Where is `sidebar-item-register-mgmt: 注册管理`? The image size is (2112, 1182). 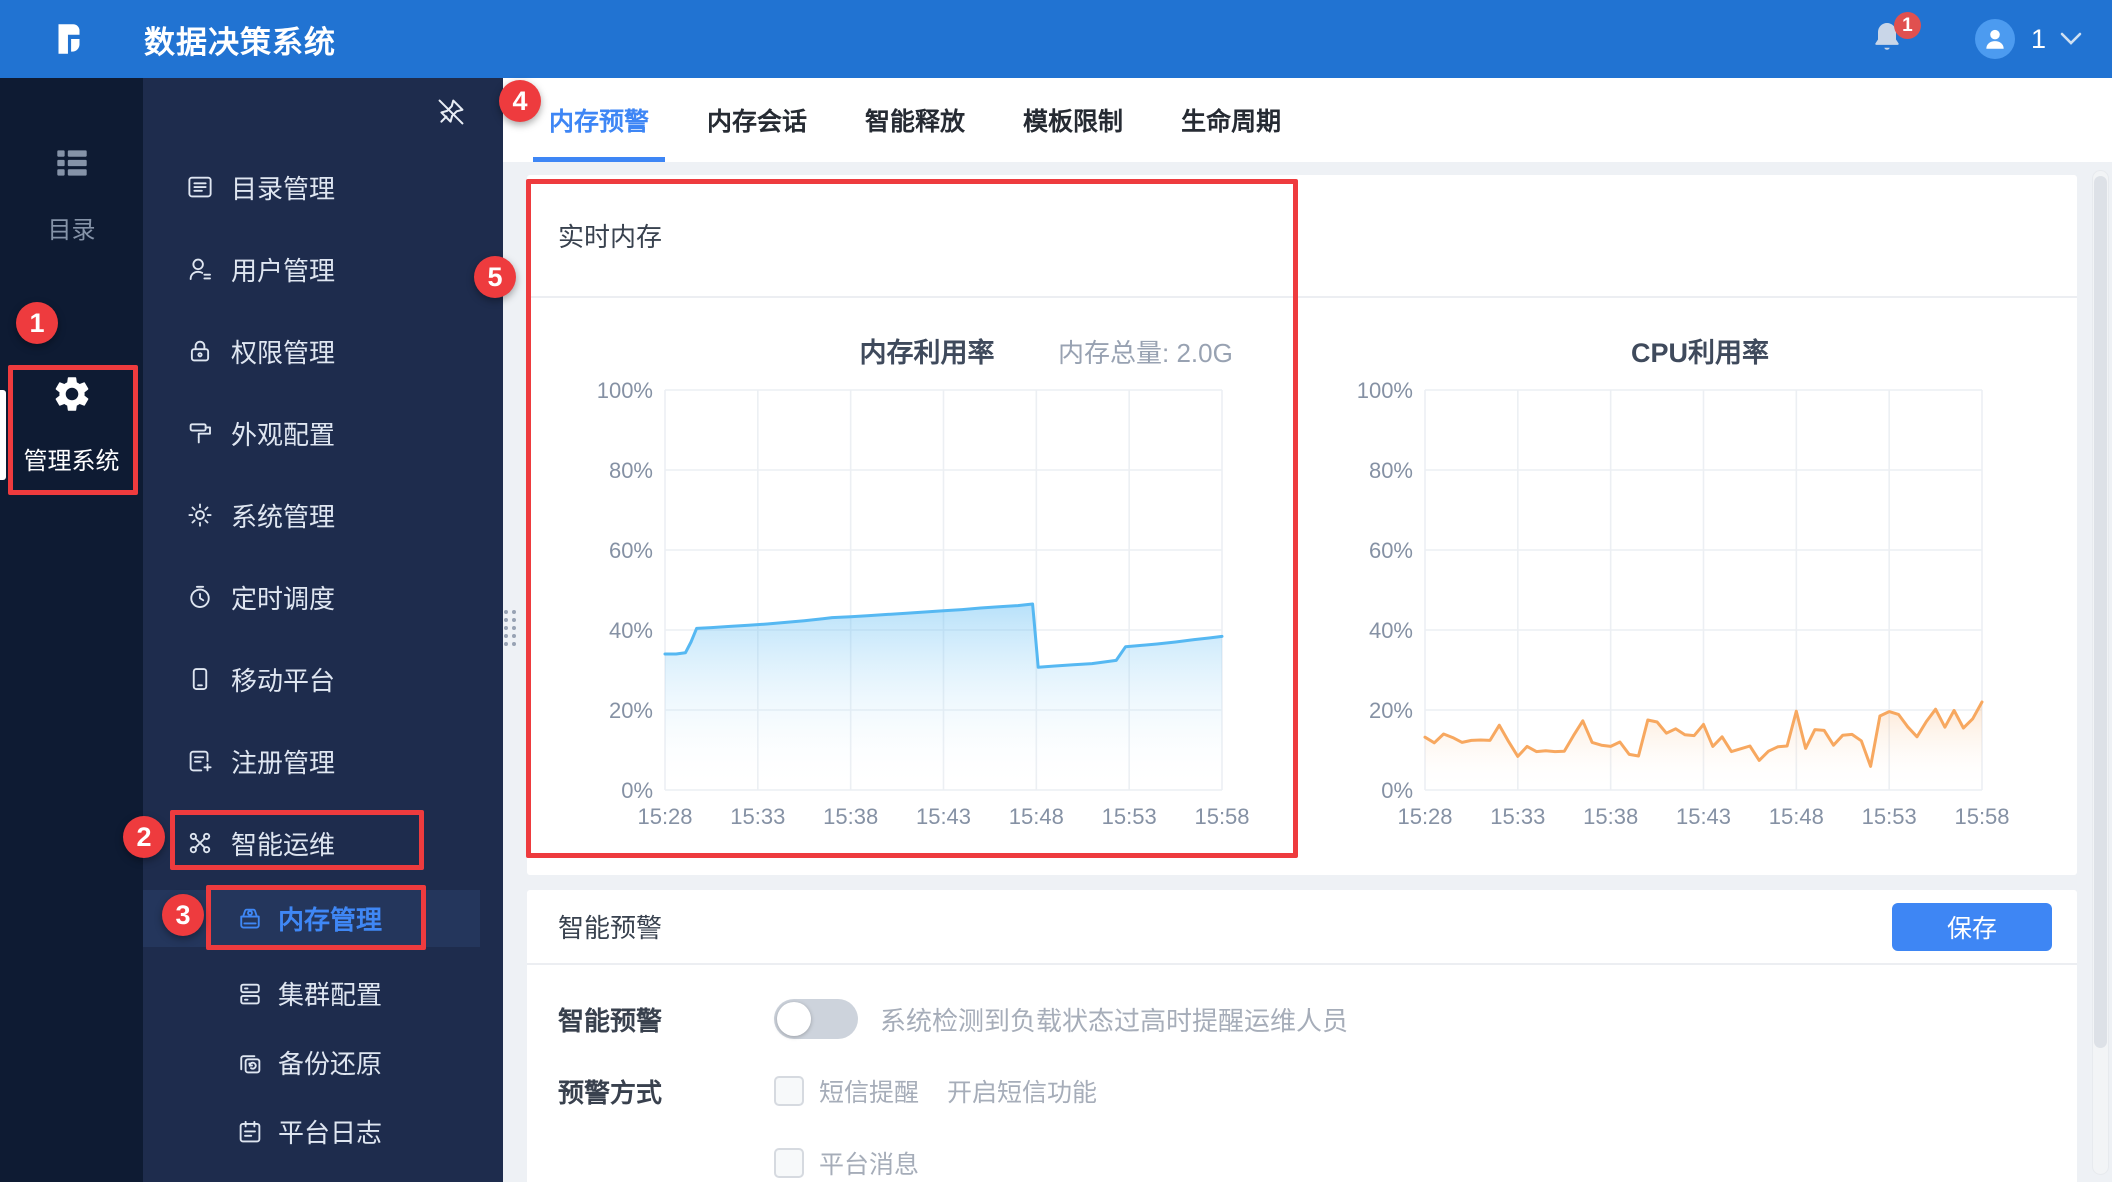 sidebar-item-register-mgmt: 注册管理 is located at coordinates (323, 761).